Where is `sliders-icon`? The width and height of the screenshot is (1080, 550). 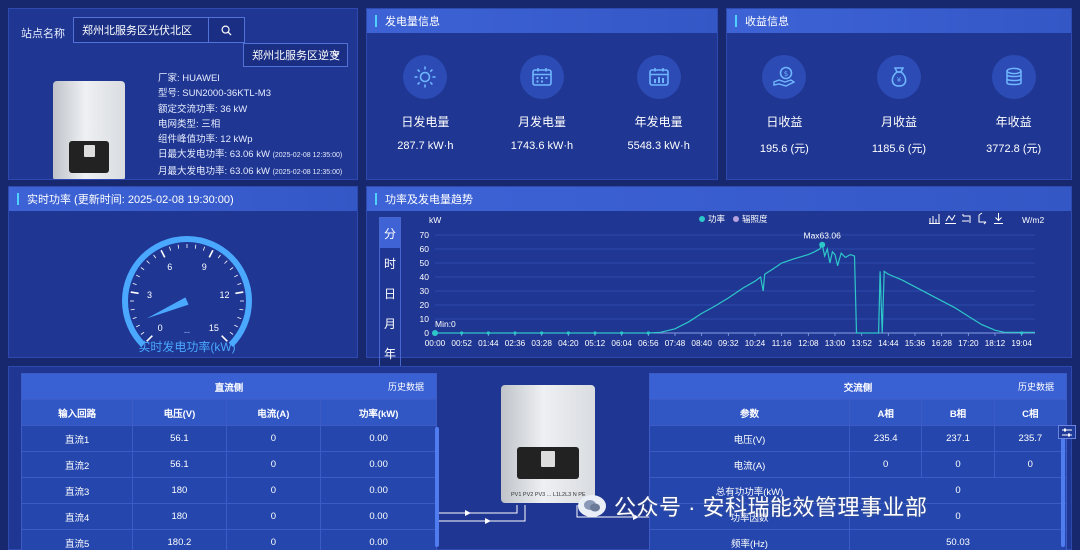 sliders-icon is located at coordinates (1067, 432).